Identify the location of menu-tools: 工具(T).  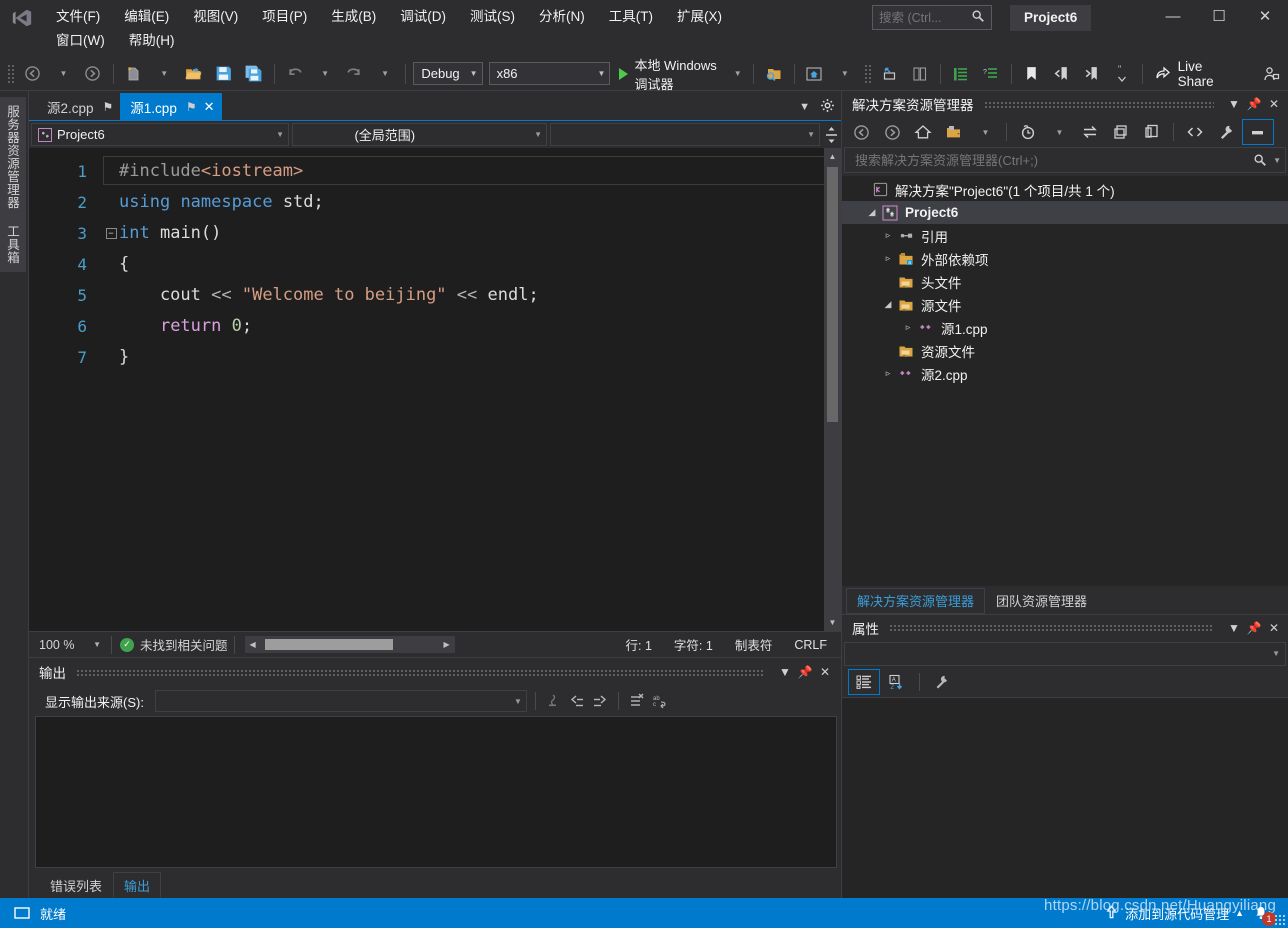
(631, 17).